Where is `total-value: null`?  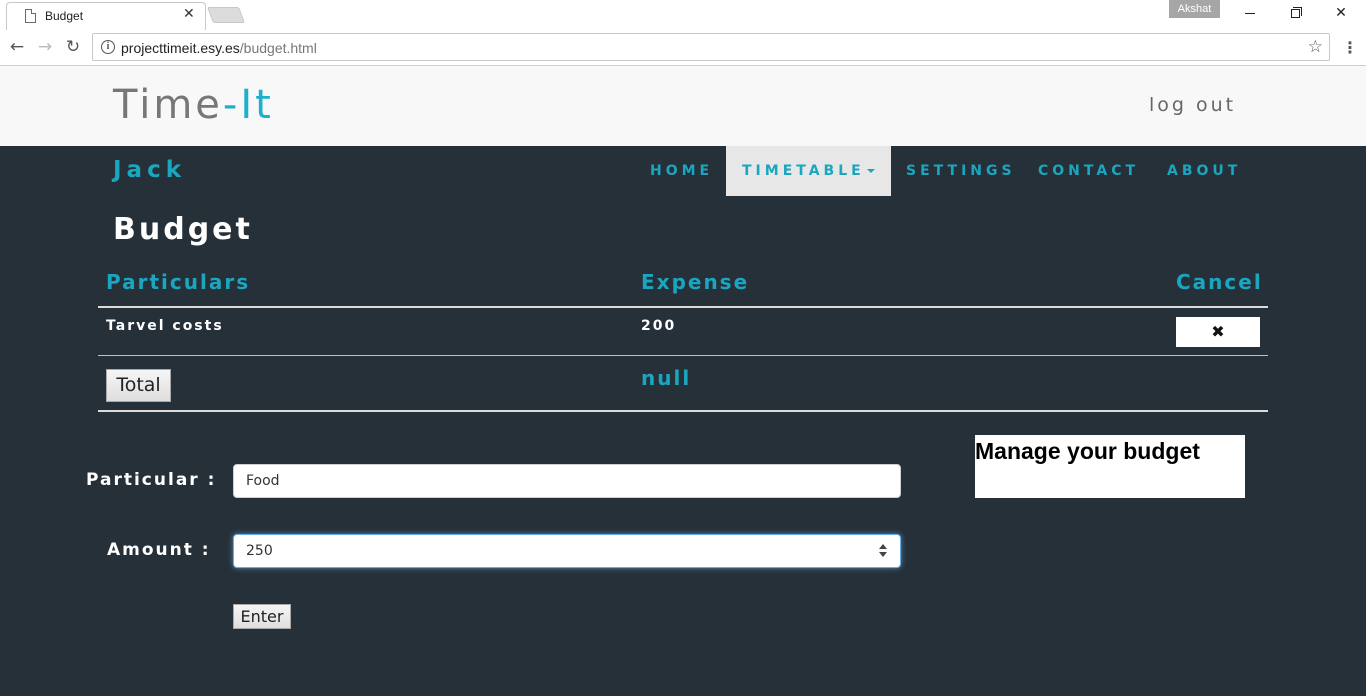 total-value: null is located at coordinates (666, 378).